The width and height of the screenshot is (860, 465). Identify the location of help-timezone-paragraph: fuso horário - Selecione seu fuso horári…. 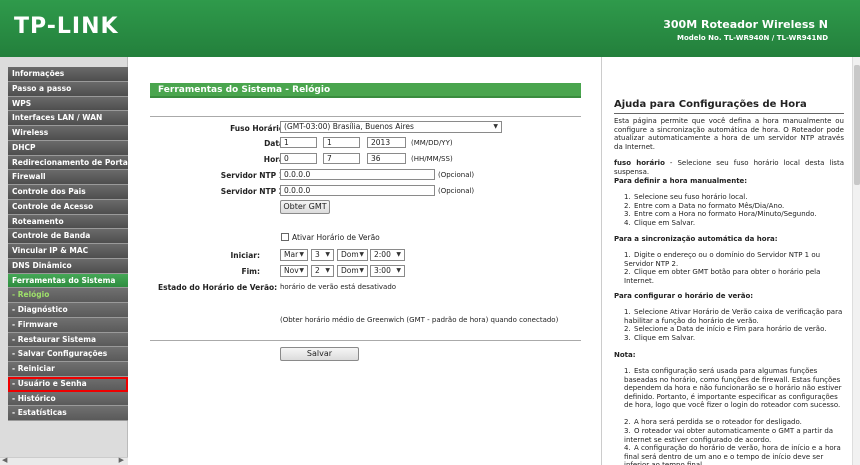
(729, 167).